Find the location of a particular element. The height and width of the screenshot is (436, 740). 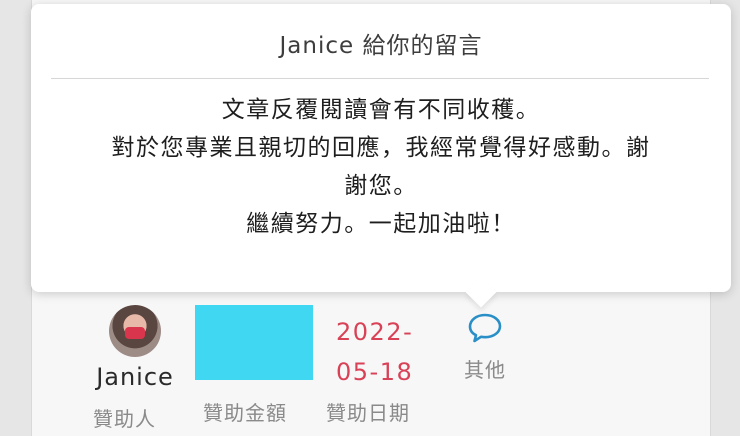

message-line: 繼續努力。一起加油啦！ is located at coordinates (381, 224).